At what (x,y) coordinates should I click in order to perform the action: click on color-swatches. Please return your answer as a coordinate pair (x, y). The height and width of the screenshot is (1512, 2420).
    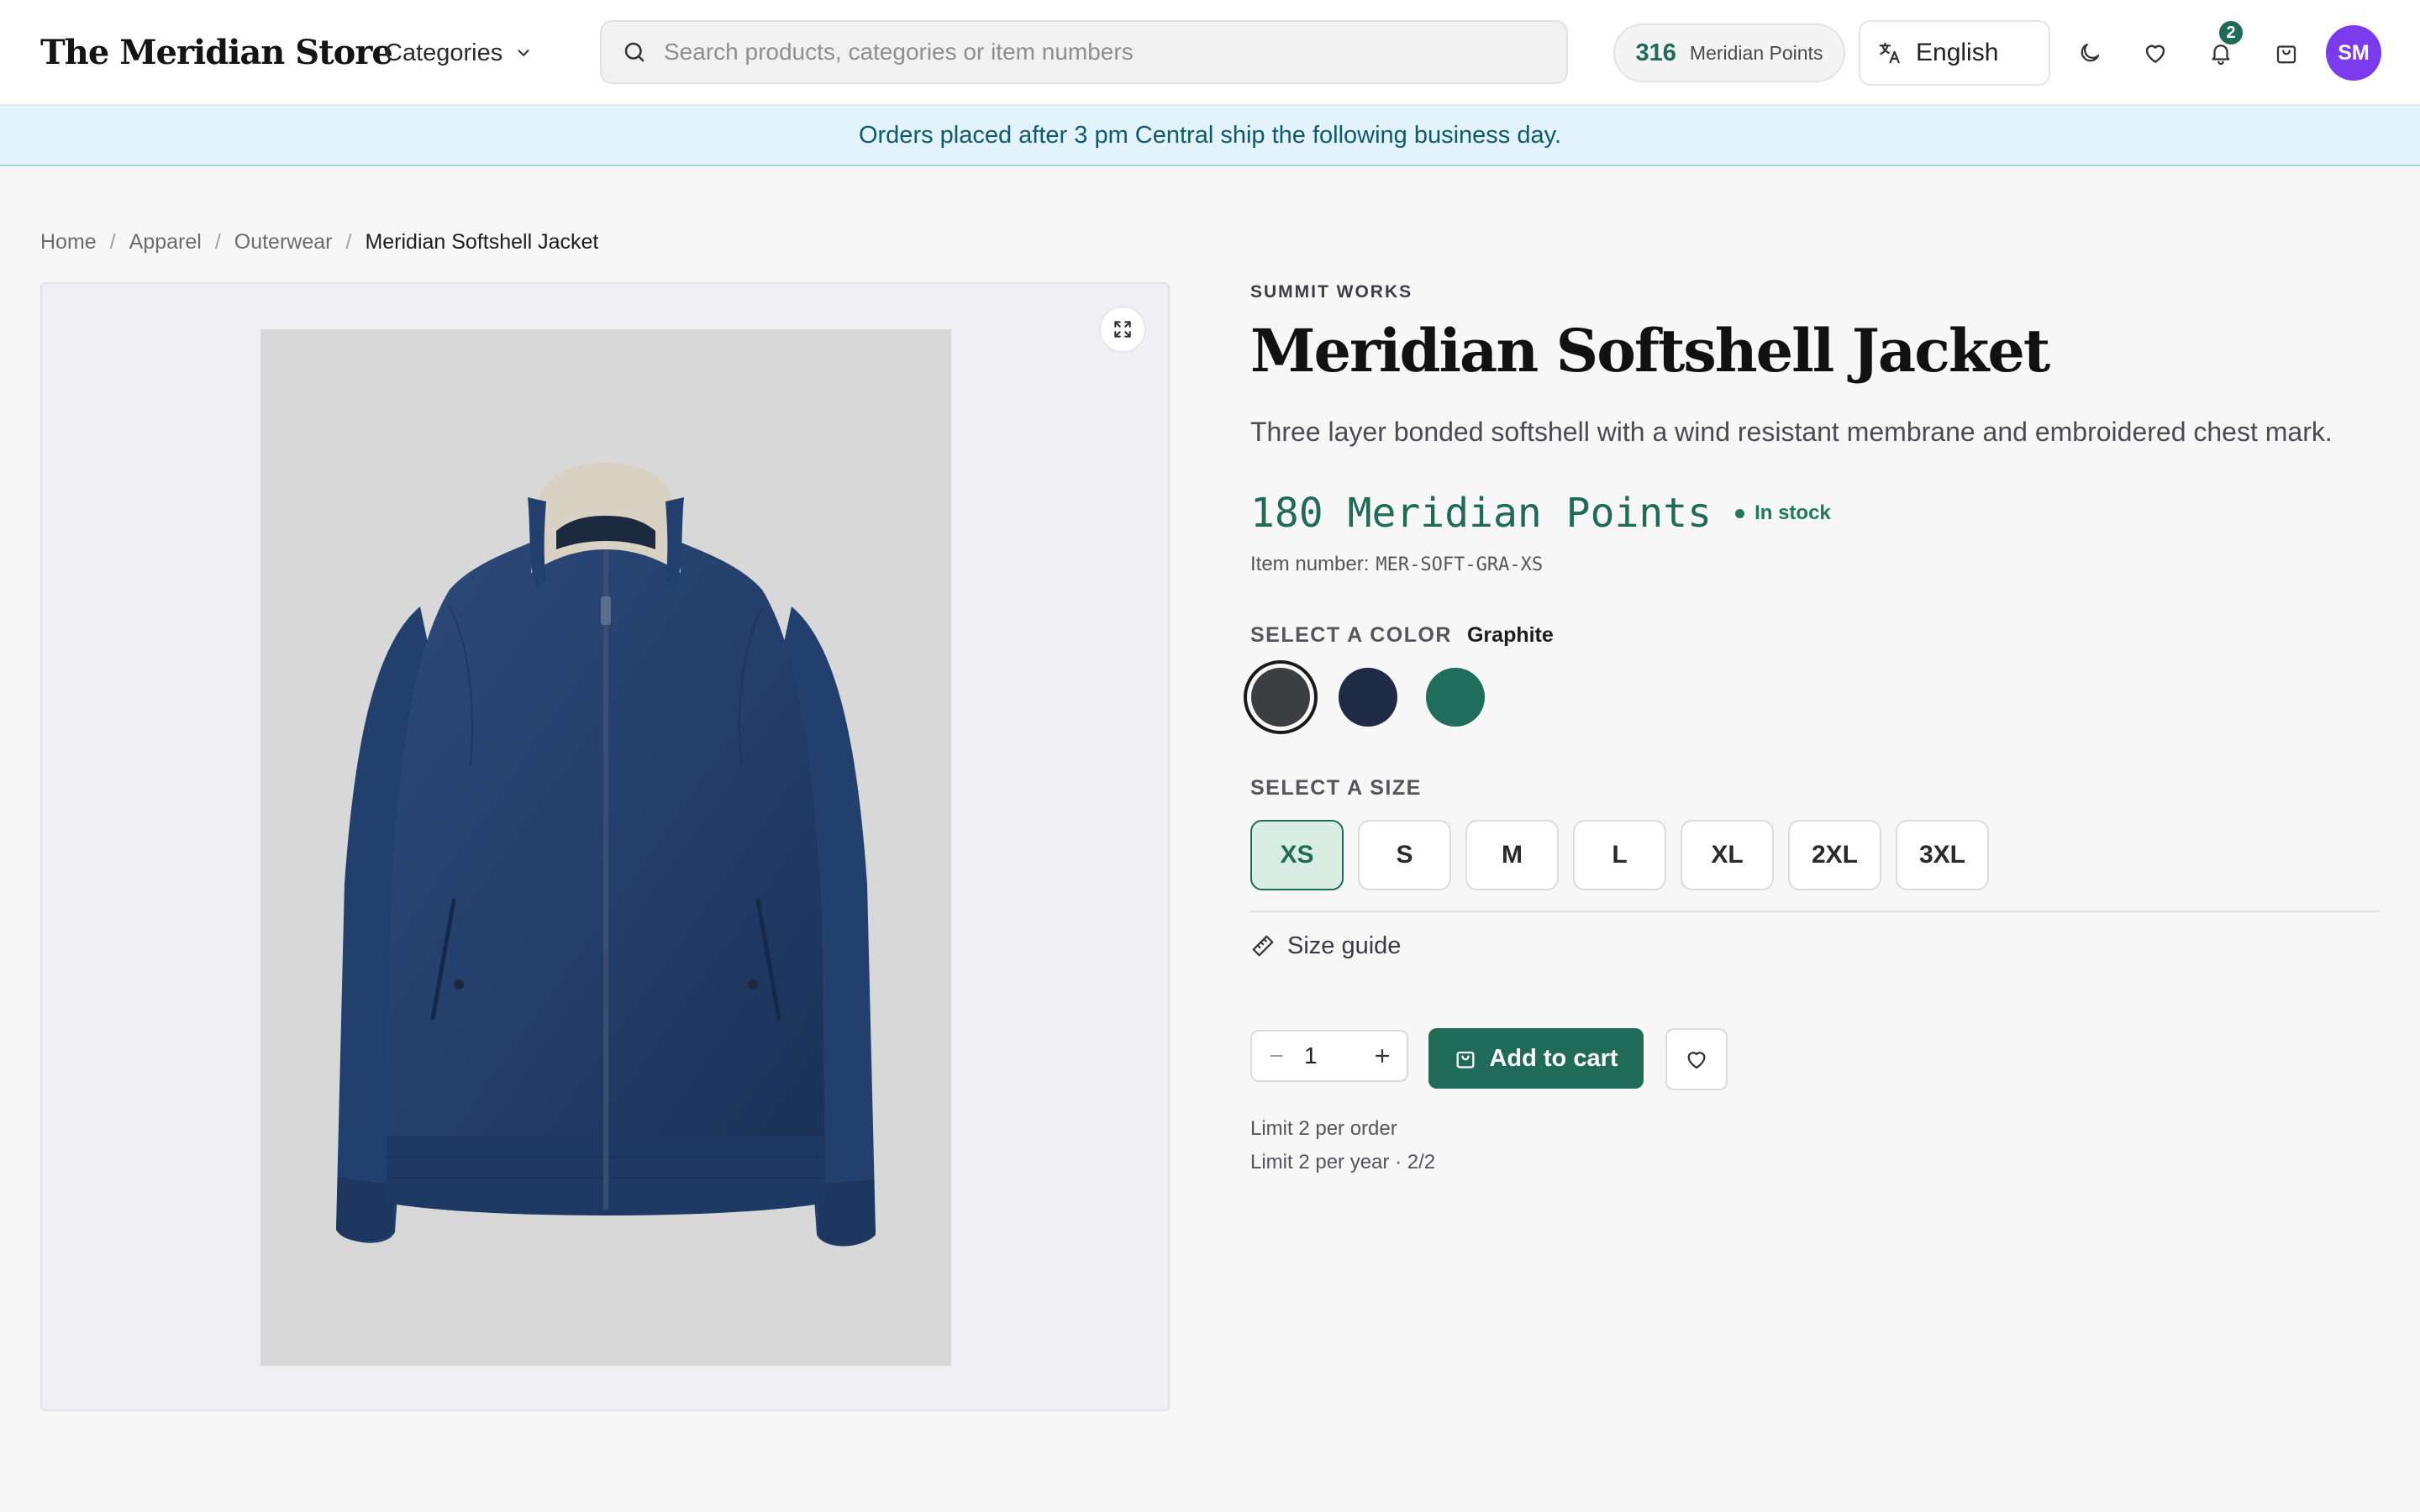
    Looking at the image, I should click on (1368, 697).